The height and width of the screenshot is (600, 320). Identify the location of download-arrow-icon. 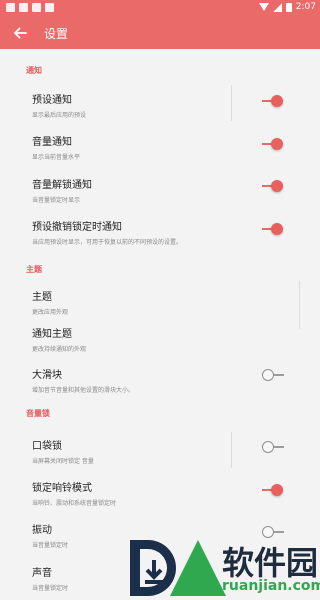
(154, 572).